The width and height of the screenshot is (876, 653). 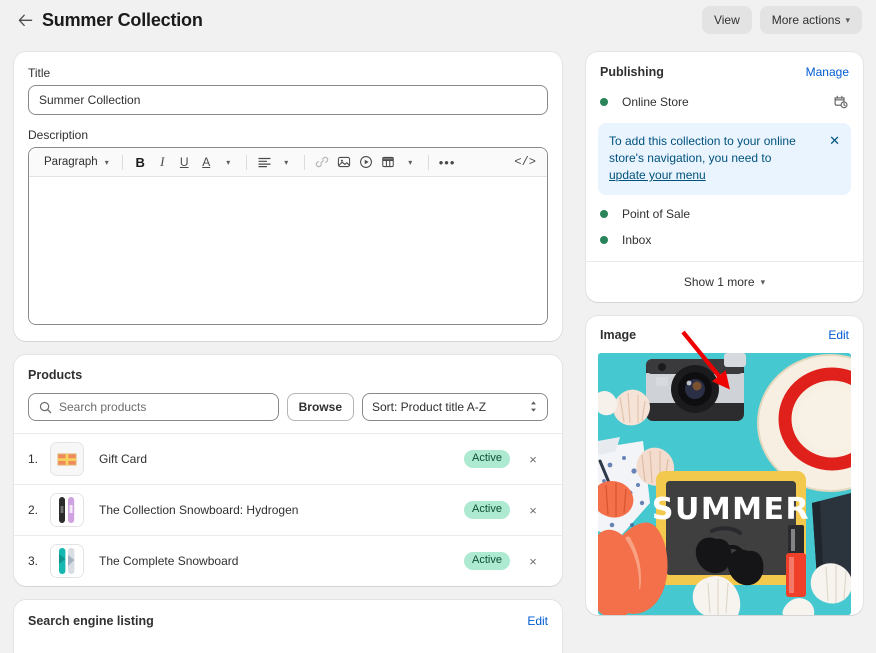 What do you see at coordinates (123, 459) in the screenshot?
I see `product-name: Gift Card` at bounding box center [123, 459].